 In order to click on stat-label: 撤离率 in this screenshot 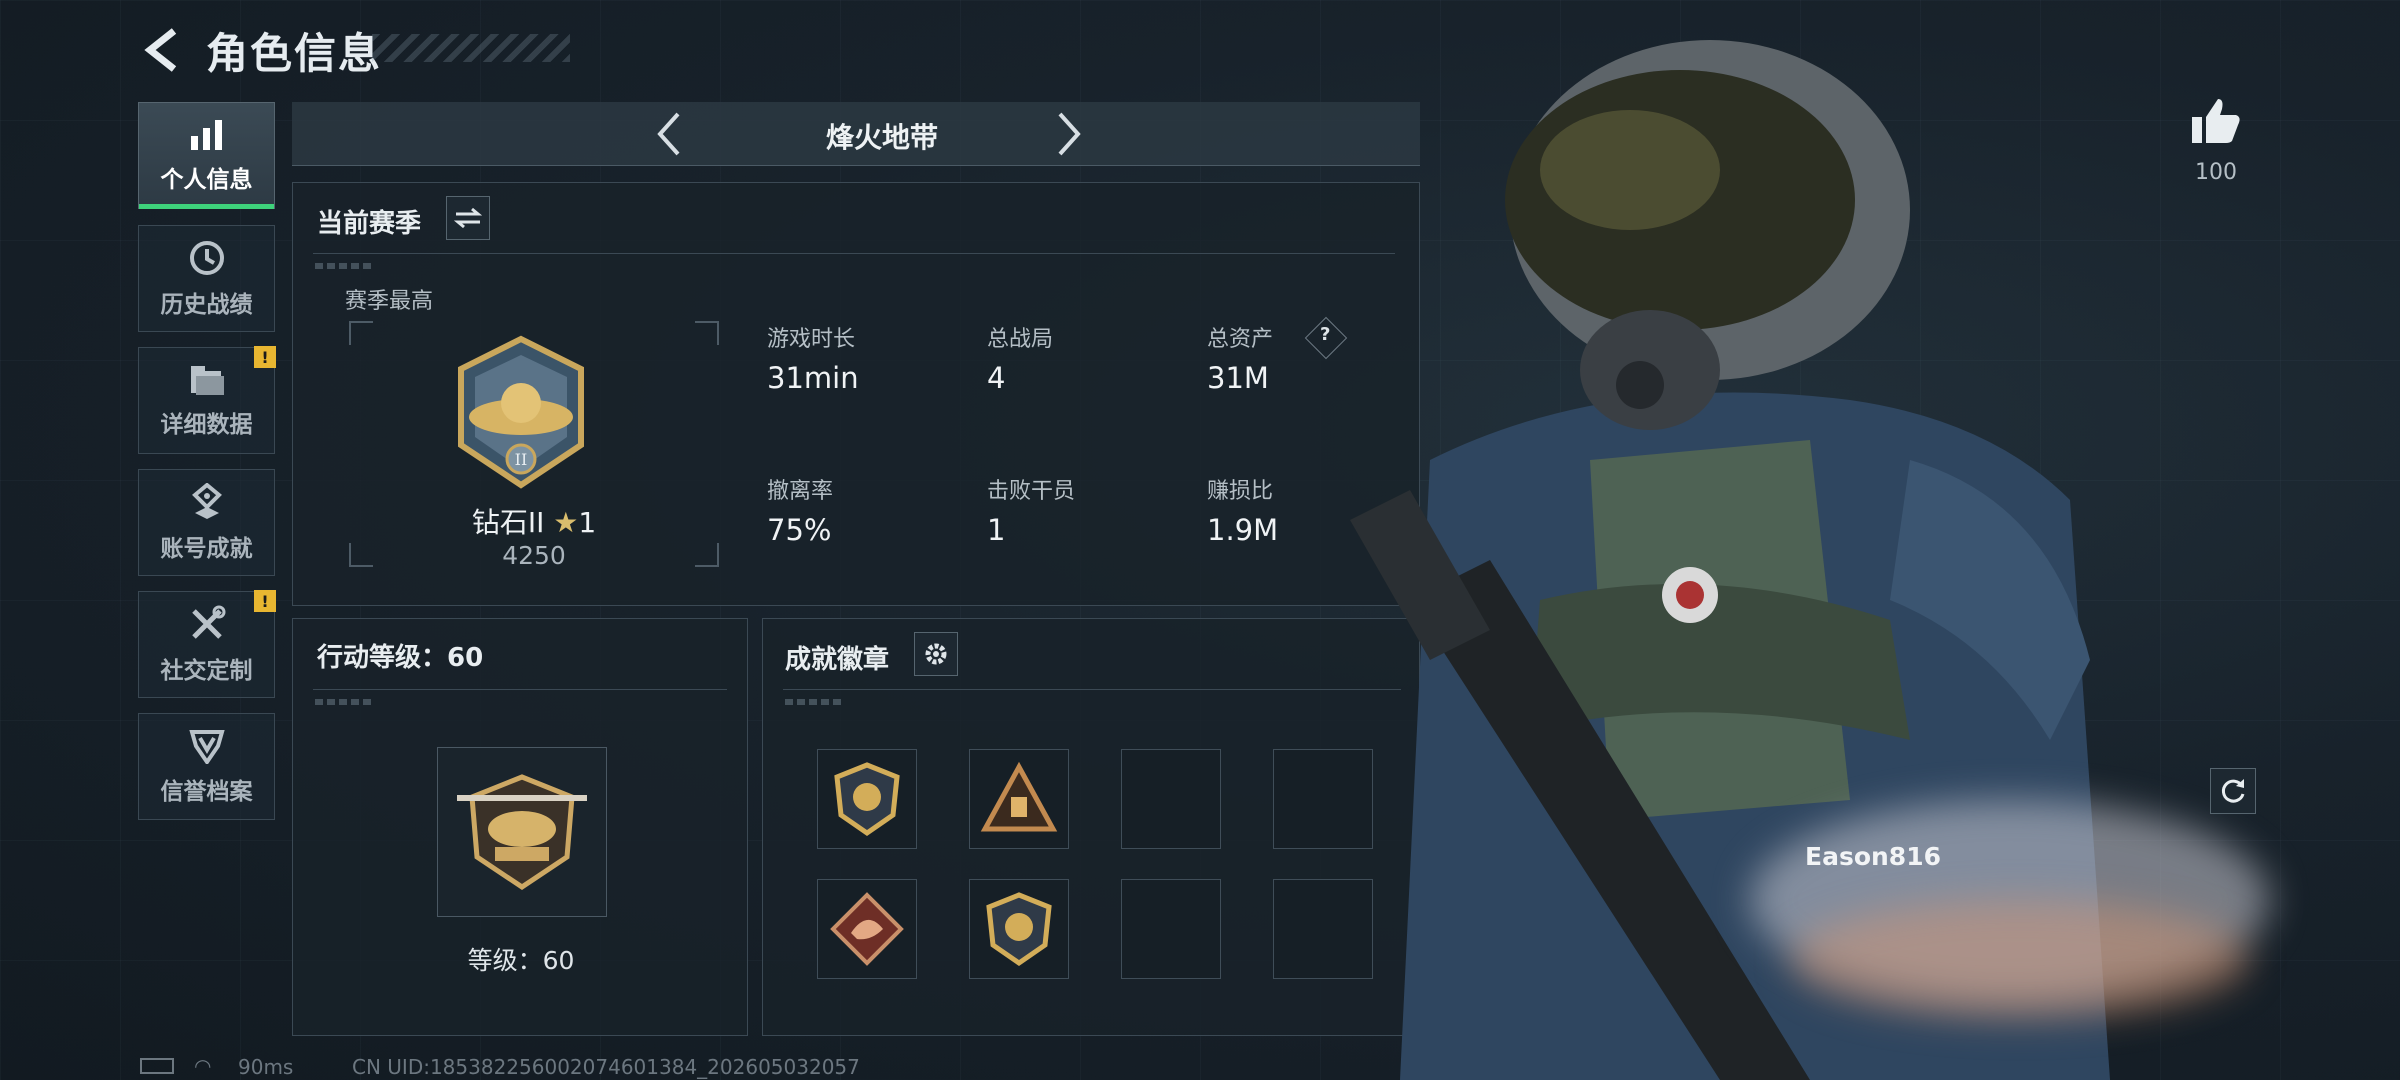, I will do `click(800, 491)`.